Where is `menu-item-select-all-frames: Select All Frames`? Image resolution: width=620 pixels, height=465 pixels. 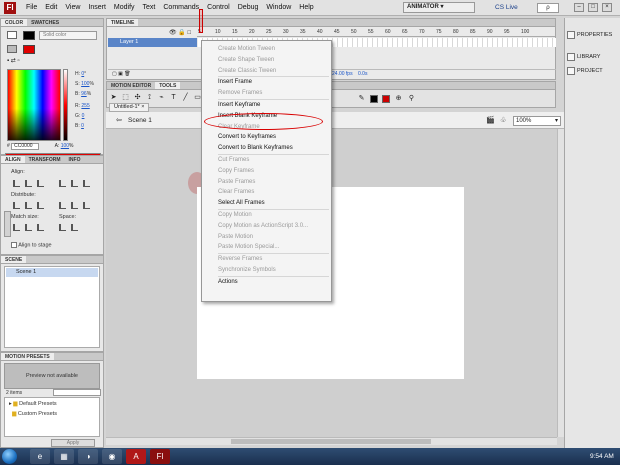 menu-item-select-all-frames: Select All Frames is located at coordinates (266, 203).